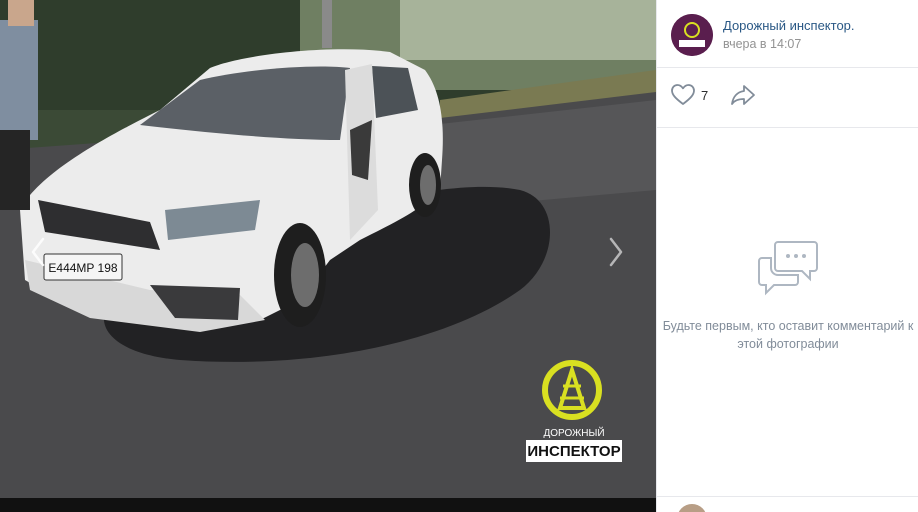 The width and height of the screenshot is (918, 512). What do you see at coordinates (328, 505) in the screenshot?
I see `photo-bottom-bar` at bounding box center [328, 505].